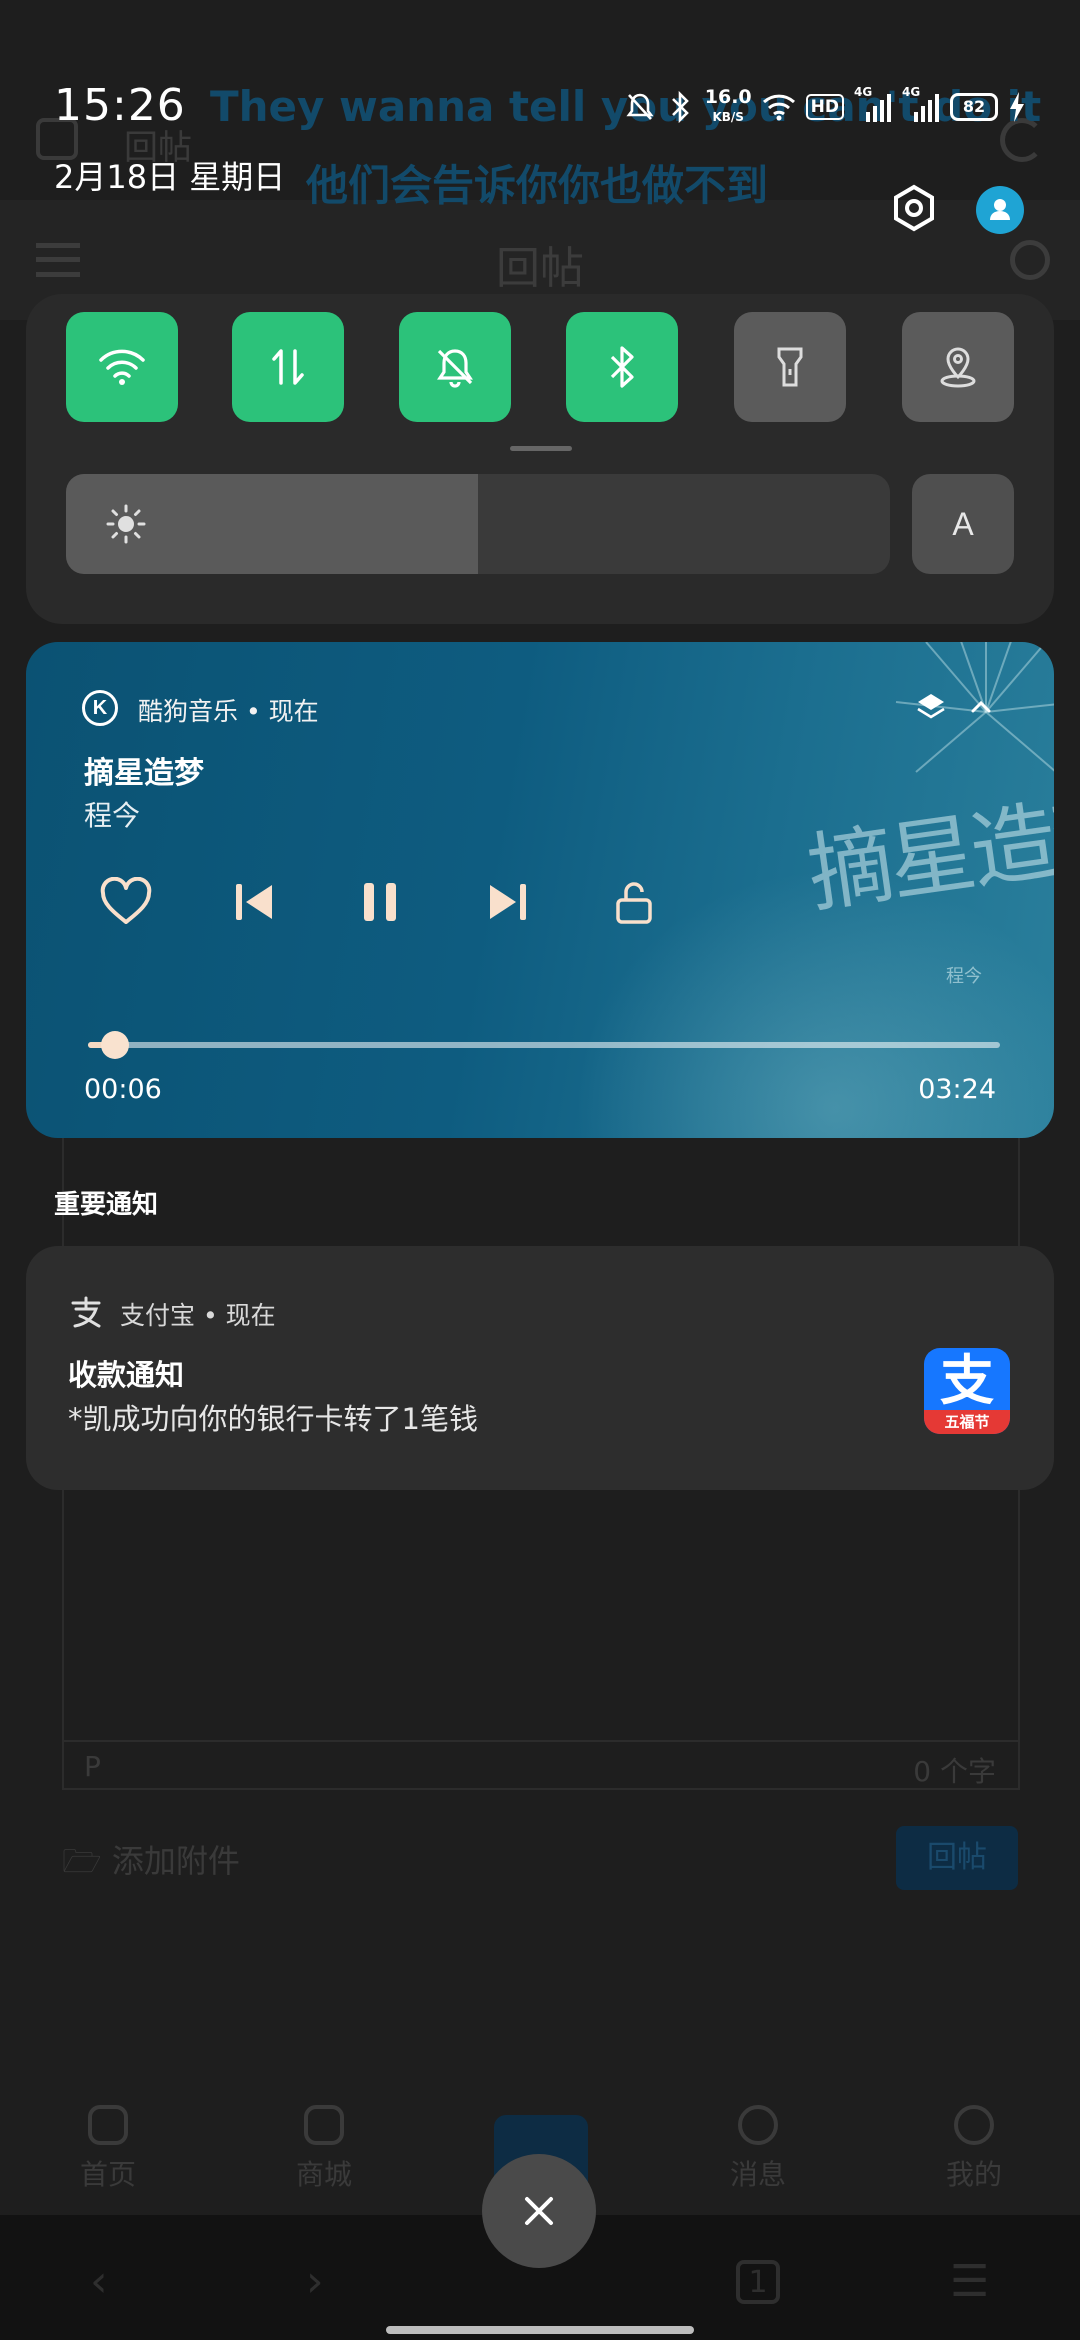 The height and width of the screenshot is (2340, 1080). I want to click on panel-drag-handle, so click(541, 448).